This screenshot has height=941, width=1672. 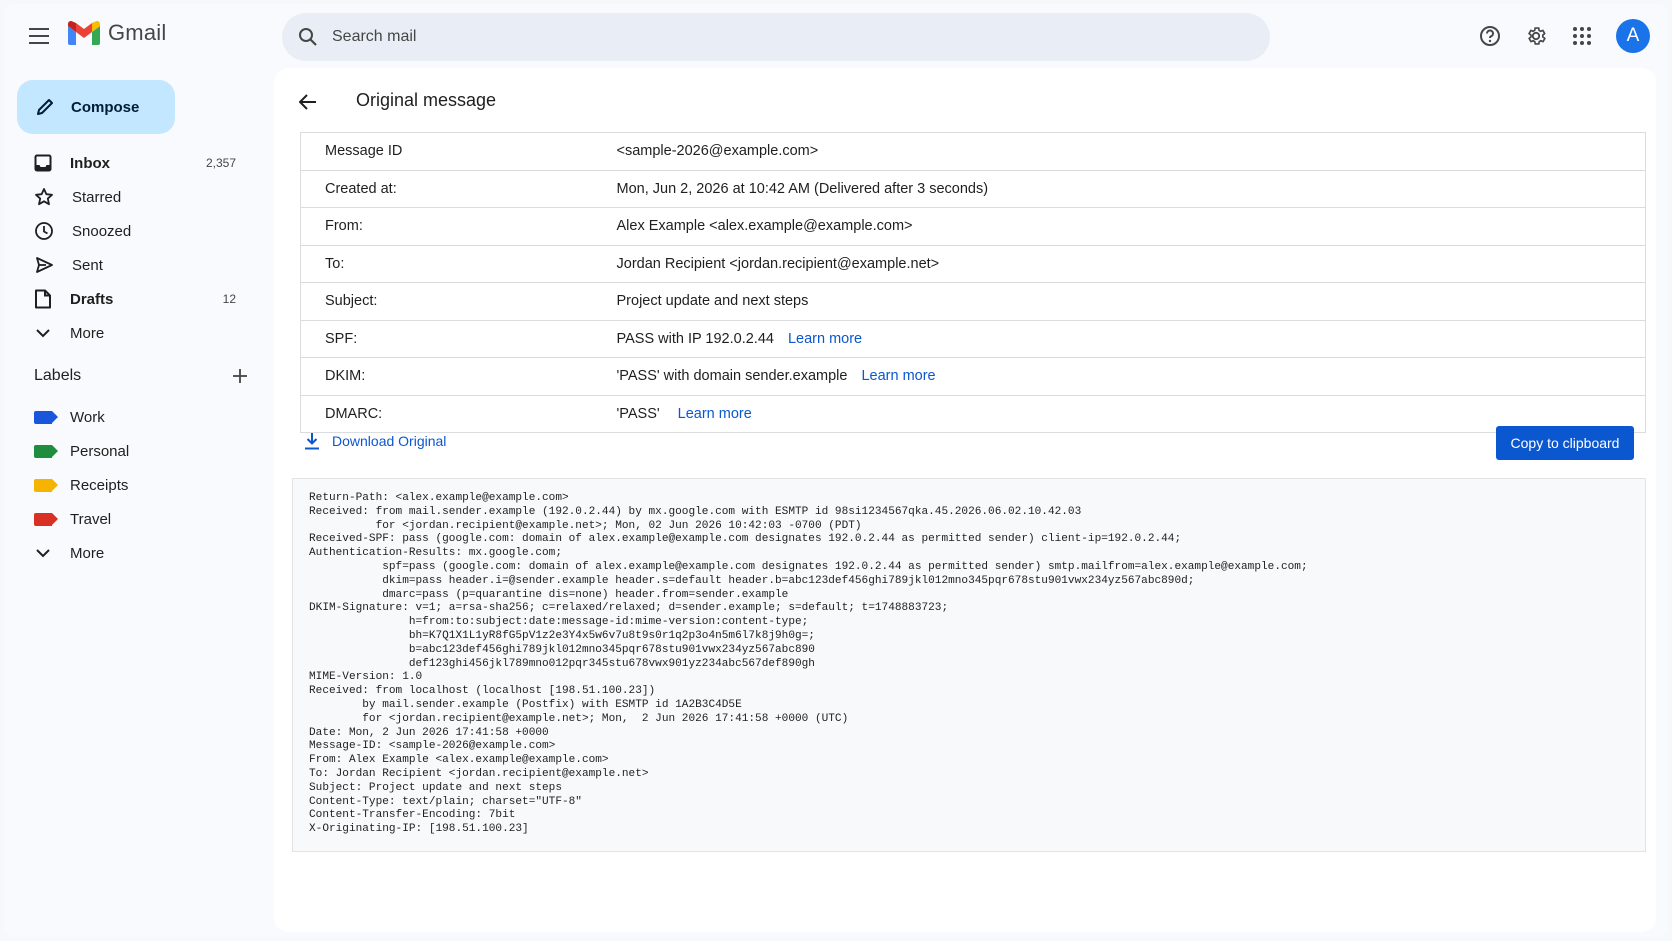 What do you see at coordinates (220, 163) in the screenshot?
I see `unread-count: 2,357` at bounding box center [220, 163].